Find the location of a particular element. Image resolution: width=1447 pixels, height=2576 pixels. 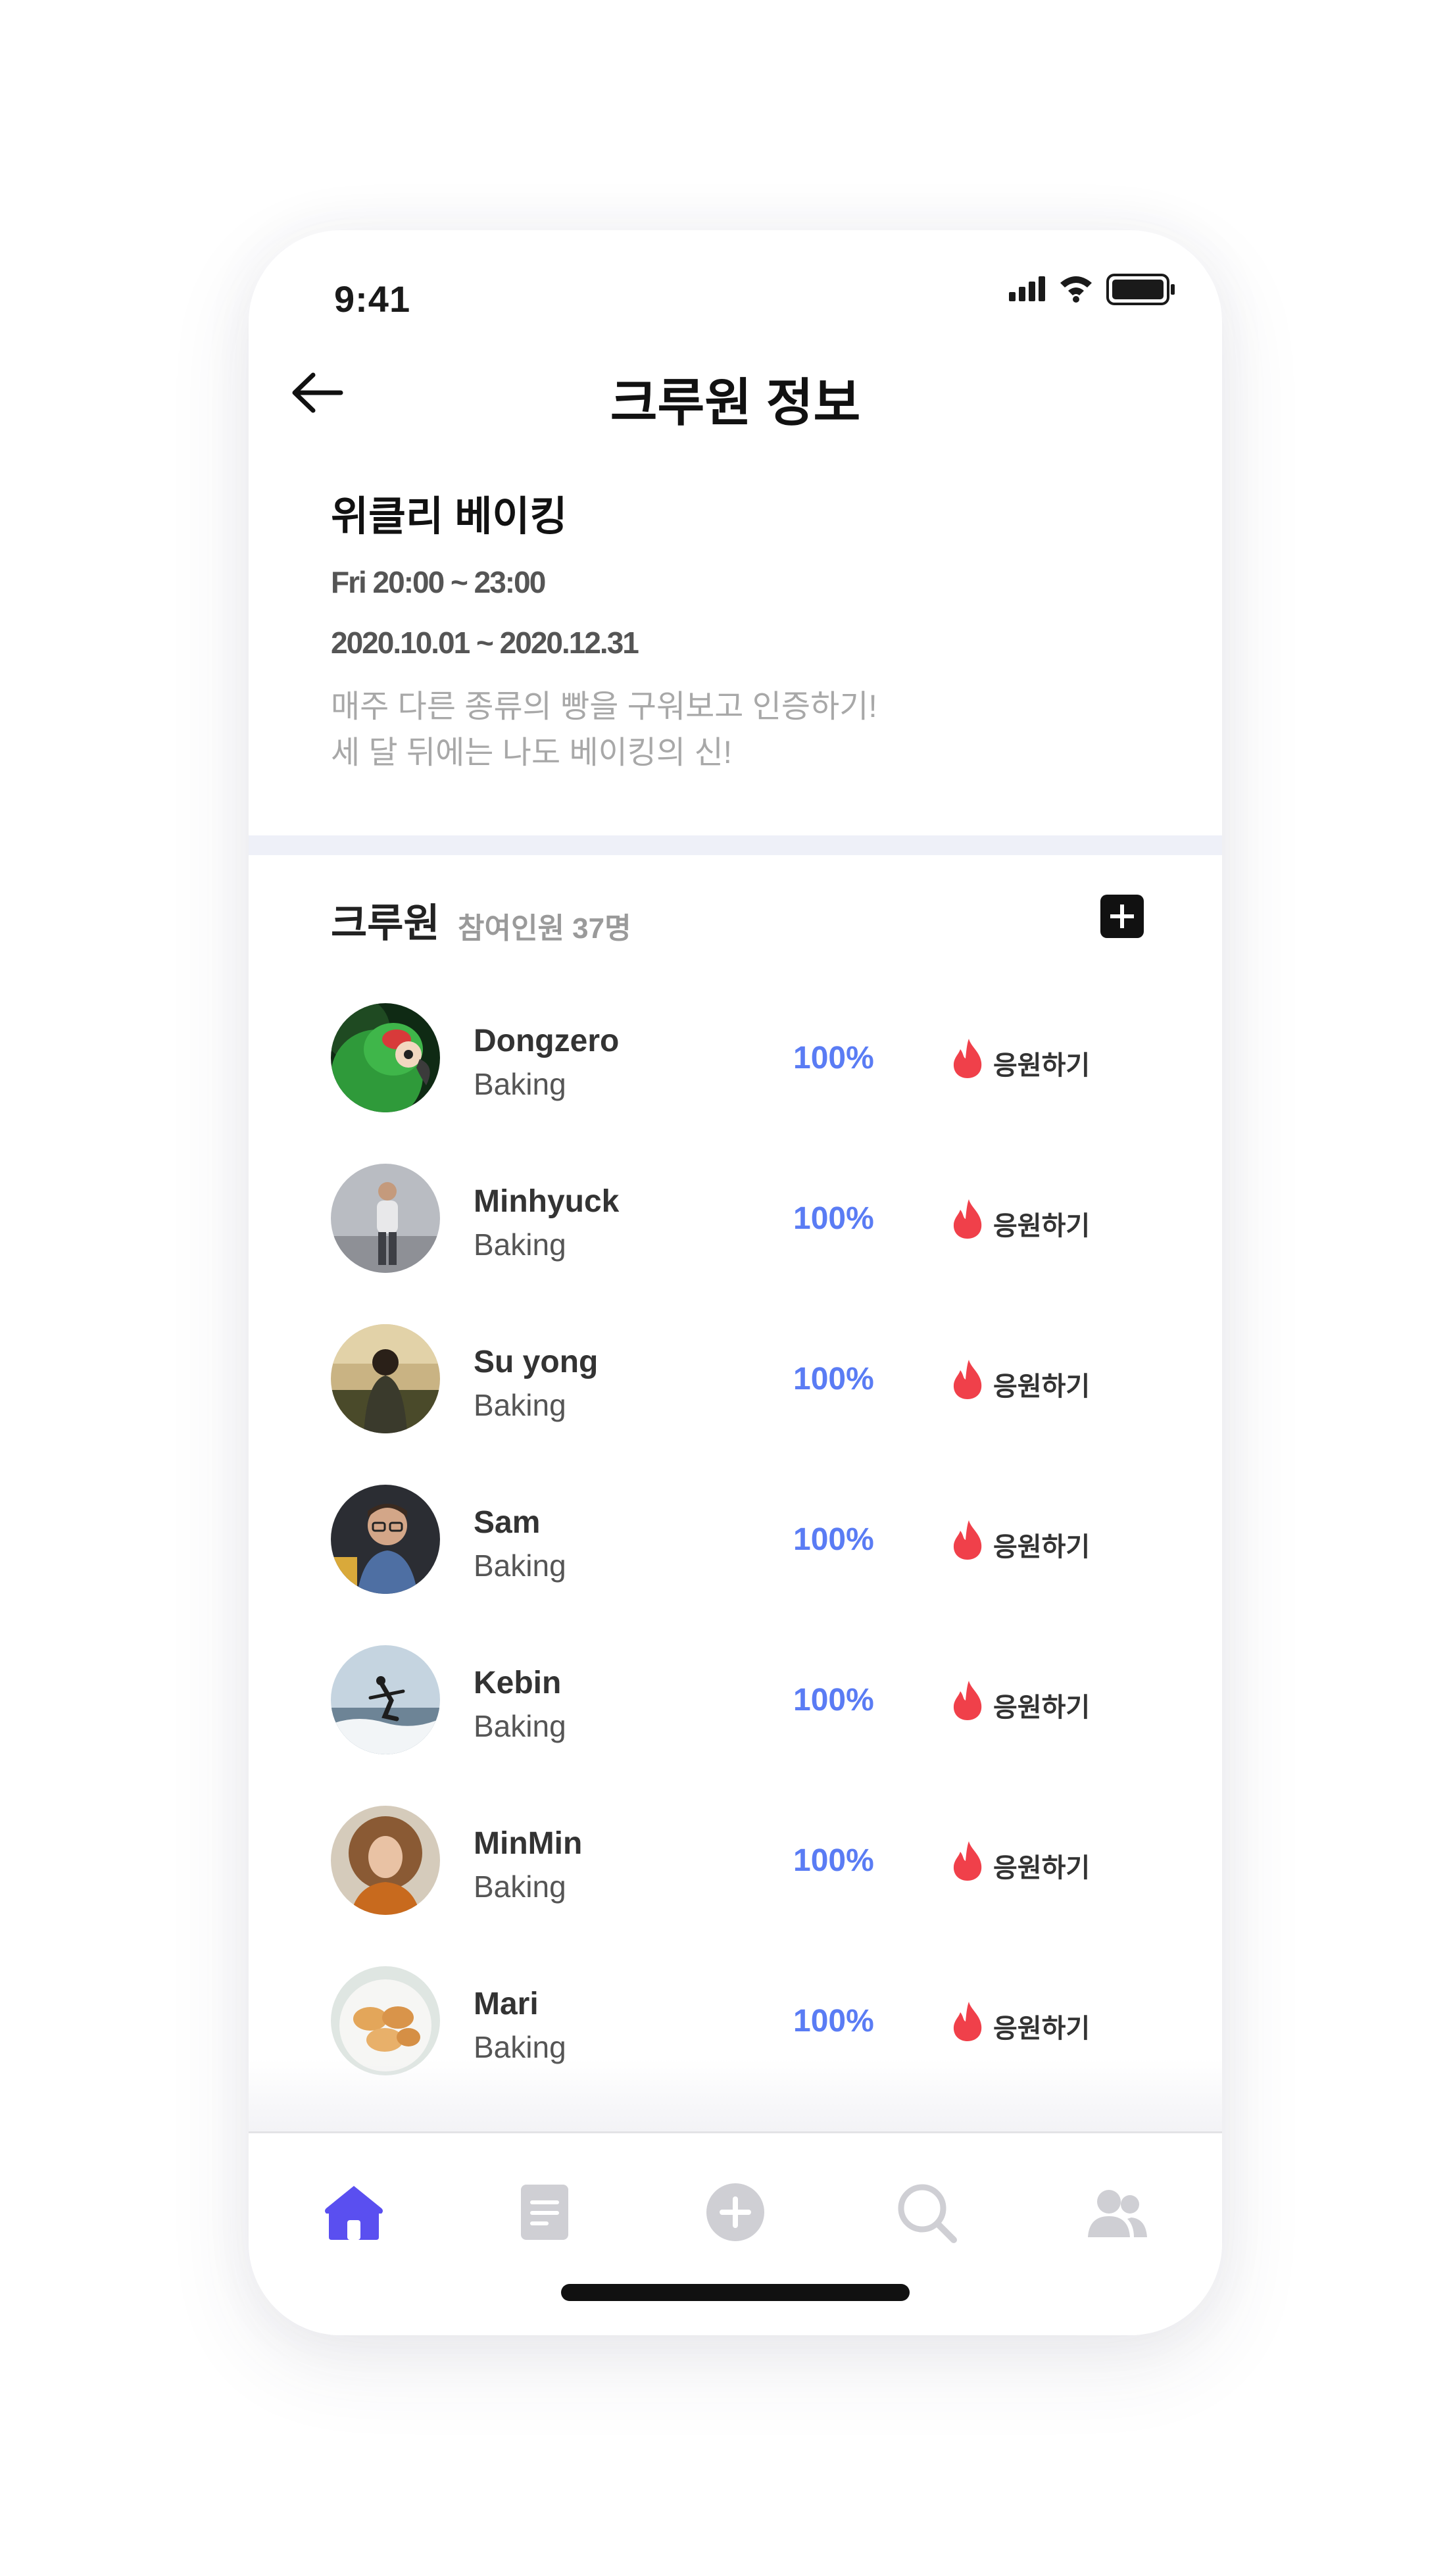

member-name: Dongzero is located at coordinates (547, 1041).